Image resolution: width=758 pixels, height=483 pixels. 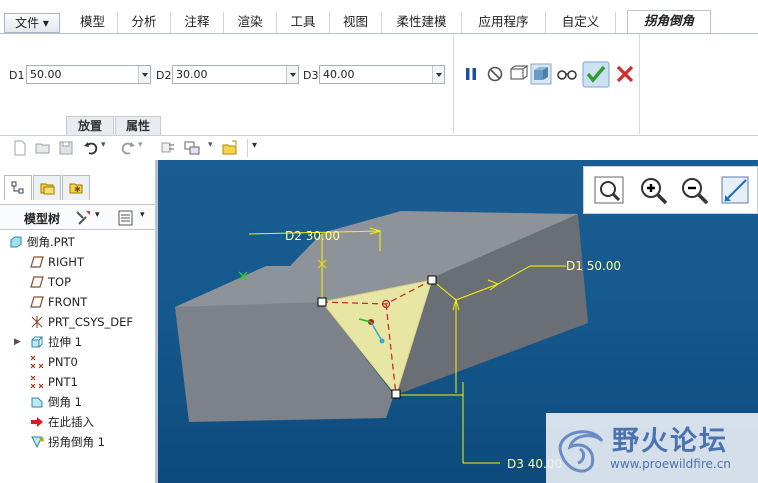 I want to click on folder-browser-tab, so click(x=47, y=187).